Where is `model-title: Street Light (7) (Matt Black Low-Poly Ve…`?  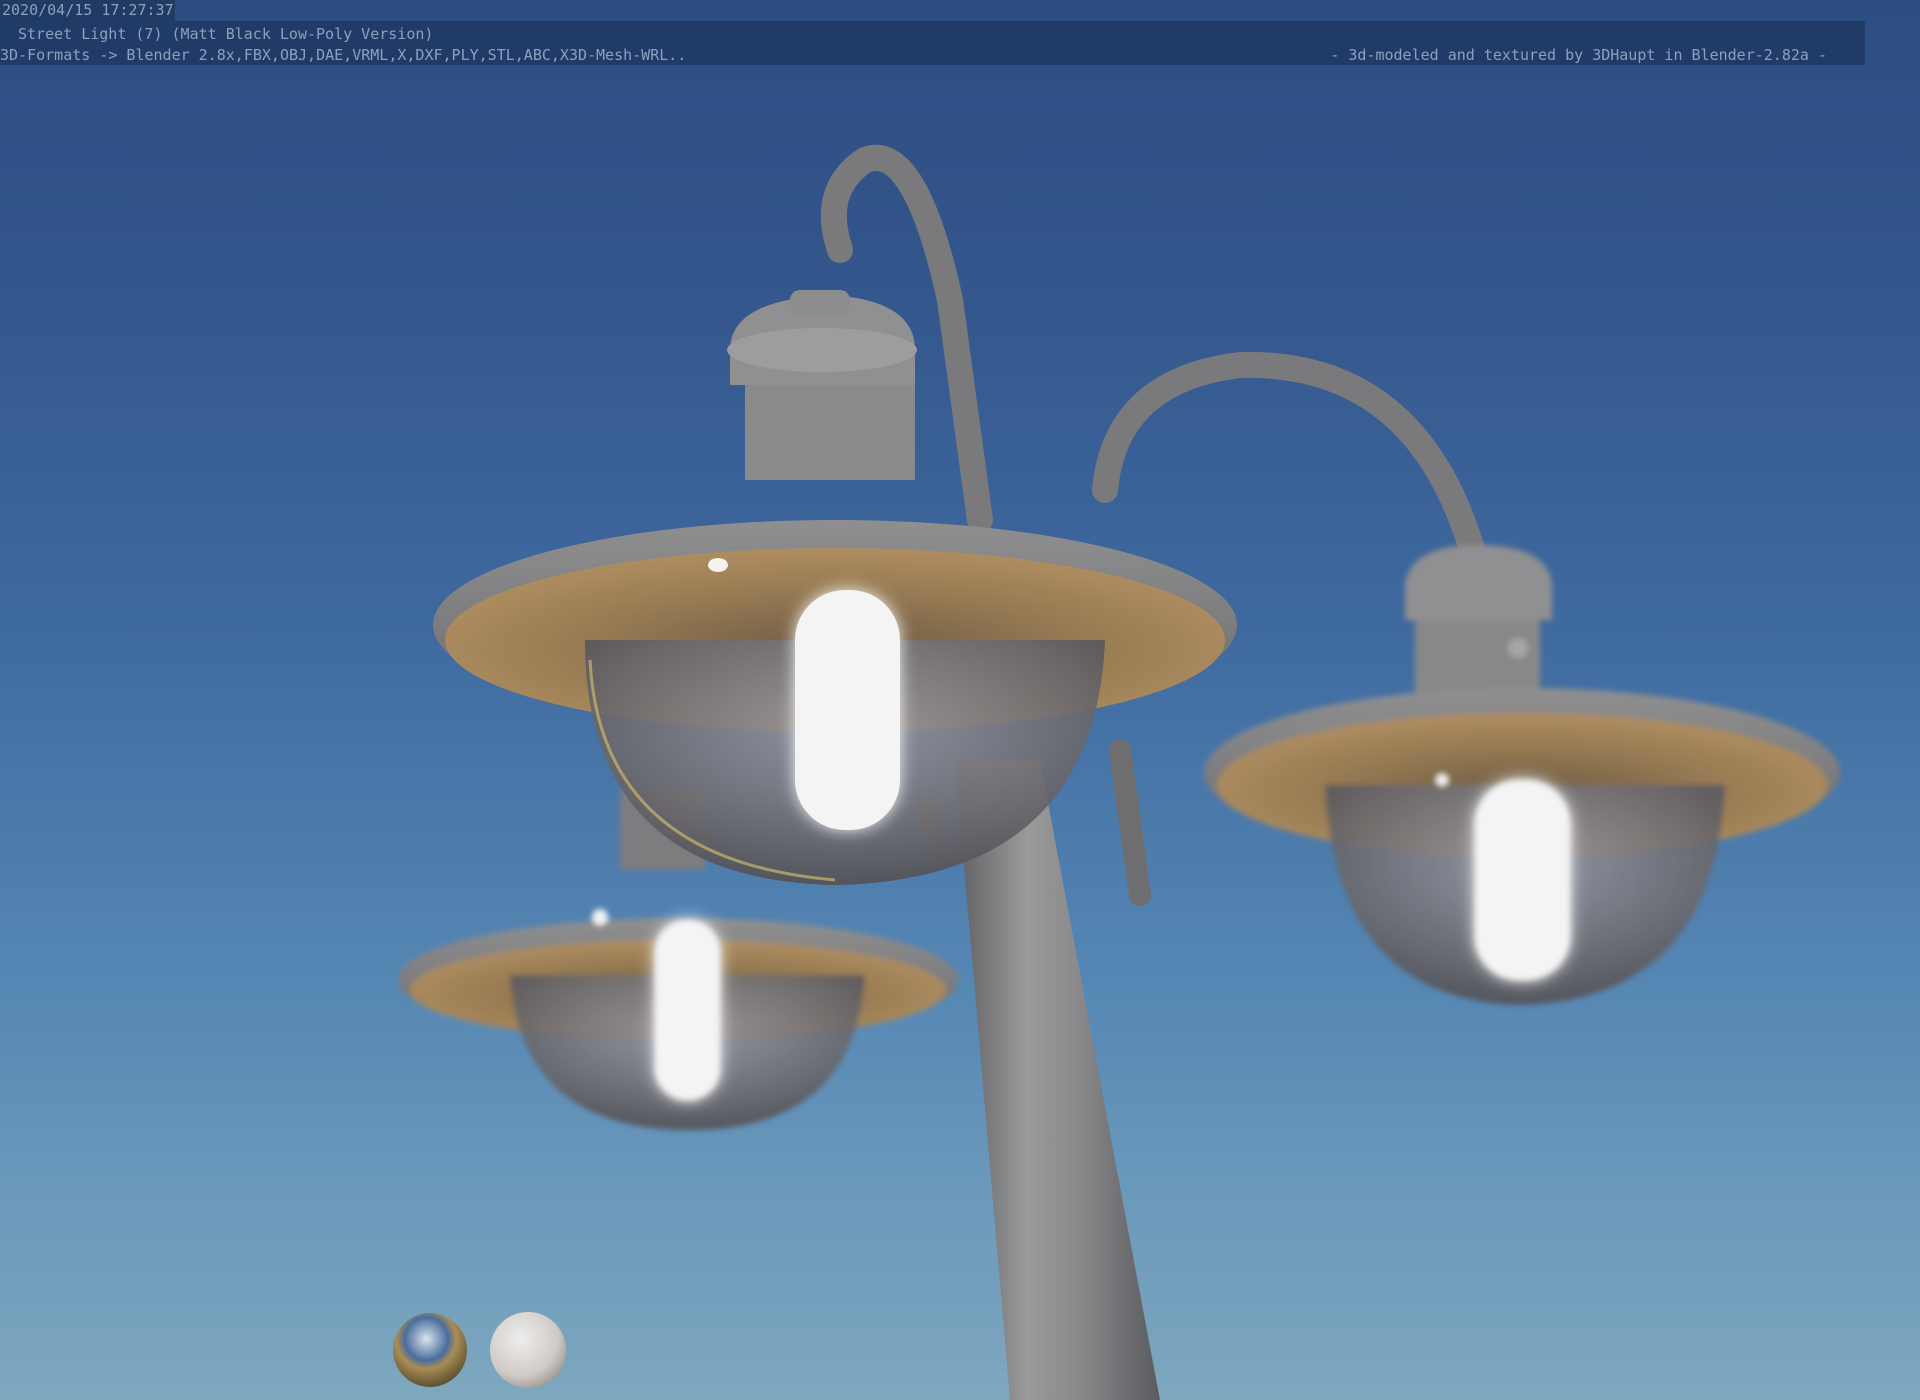 model-title: Street Light (7) (Matt Black Low-Poly Ve… is located at coordinates (226, 34).